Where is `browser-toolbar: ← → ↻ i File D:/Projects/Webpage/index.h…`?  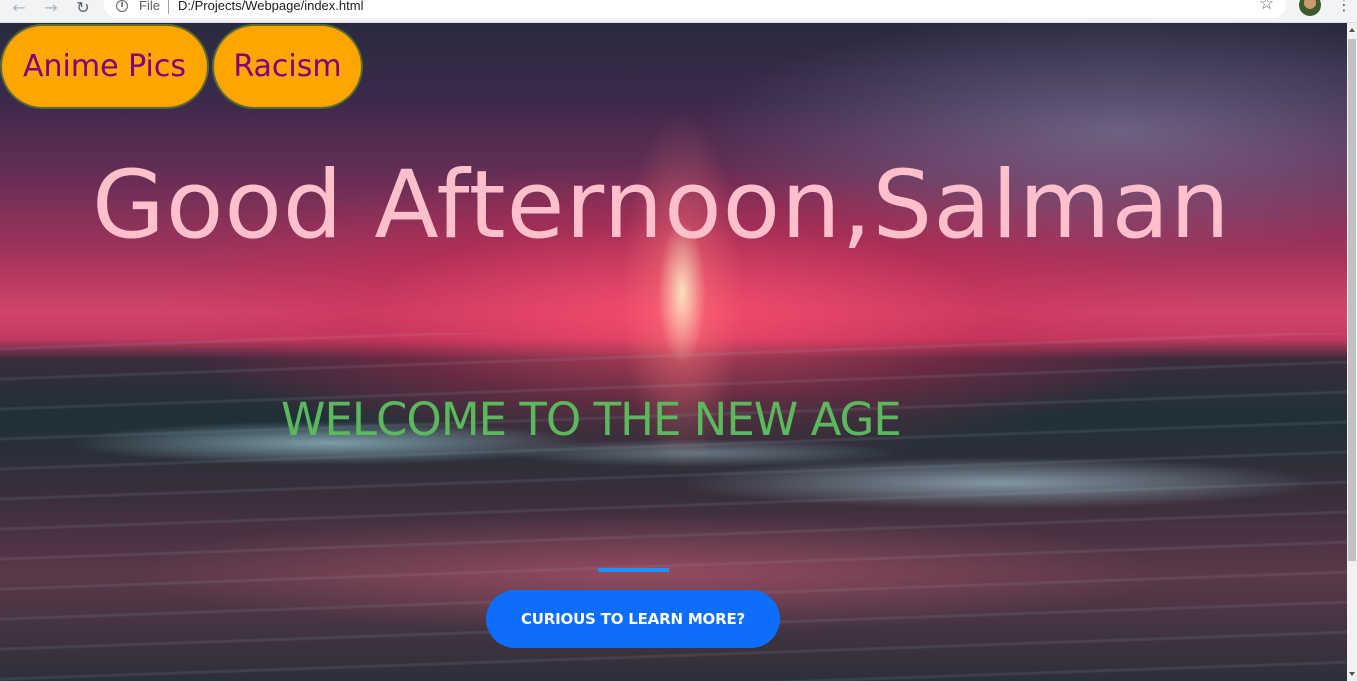 browser-toolbar: ← → ↻ i File D:/Projects/Webpage/index.h… is located at coordinates (678, 11).